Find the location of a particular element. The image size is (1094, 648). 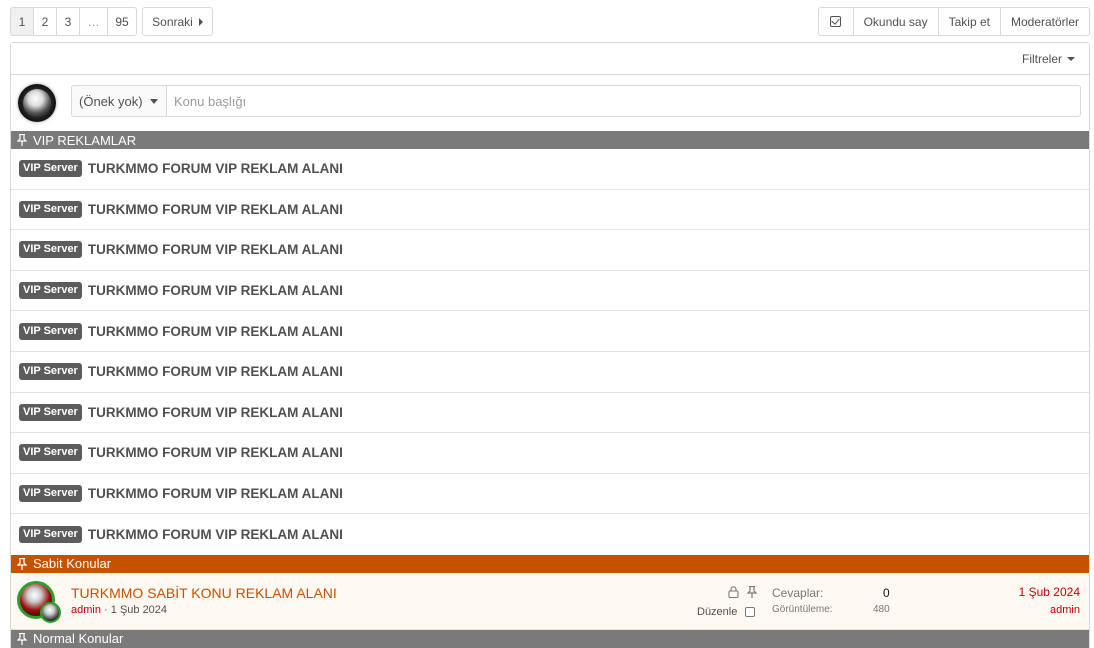

views-label: Görüntüleme: is located at coordinates (802, 609).